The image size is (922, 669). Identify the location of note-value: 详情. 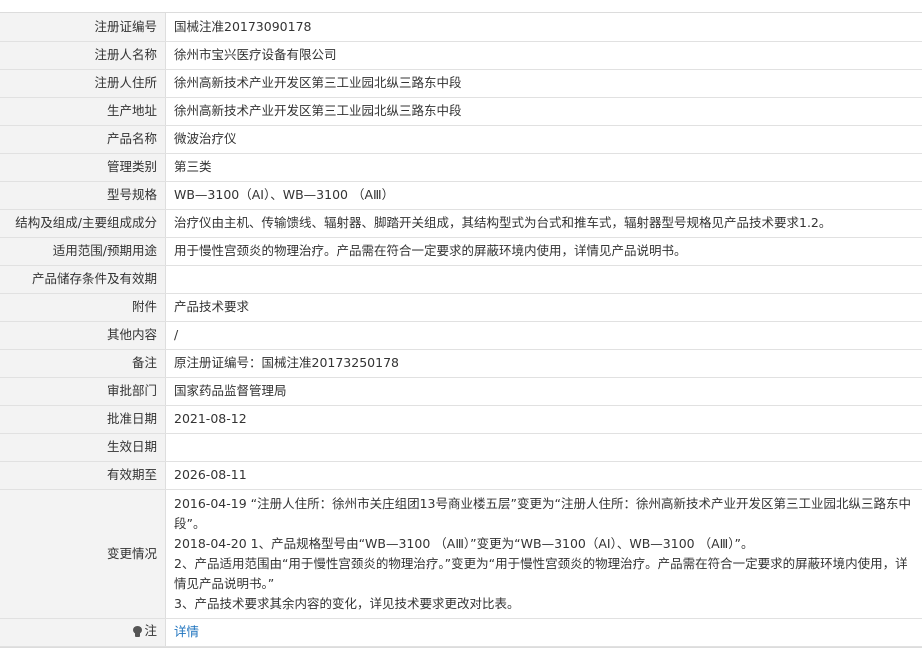
(543, 632).